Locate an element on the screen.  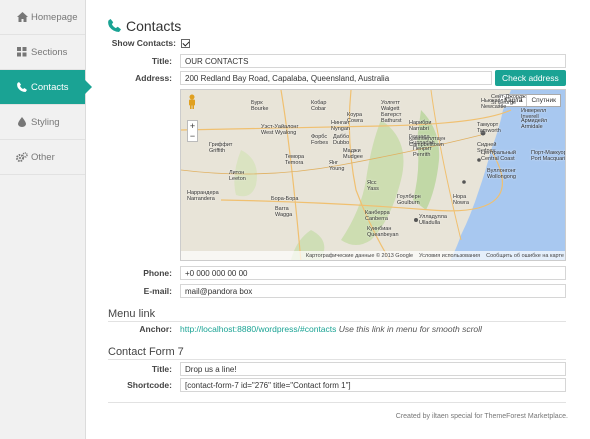
map-place-label: Уэст-Уайалонг West Wyalong is located at coordinates (279, 130).